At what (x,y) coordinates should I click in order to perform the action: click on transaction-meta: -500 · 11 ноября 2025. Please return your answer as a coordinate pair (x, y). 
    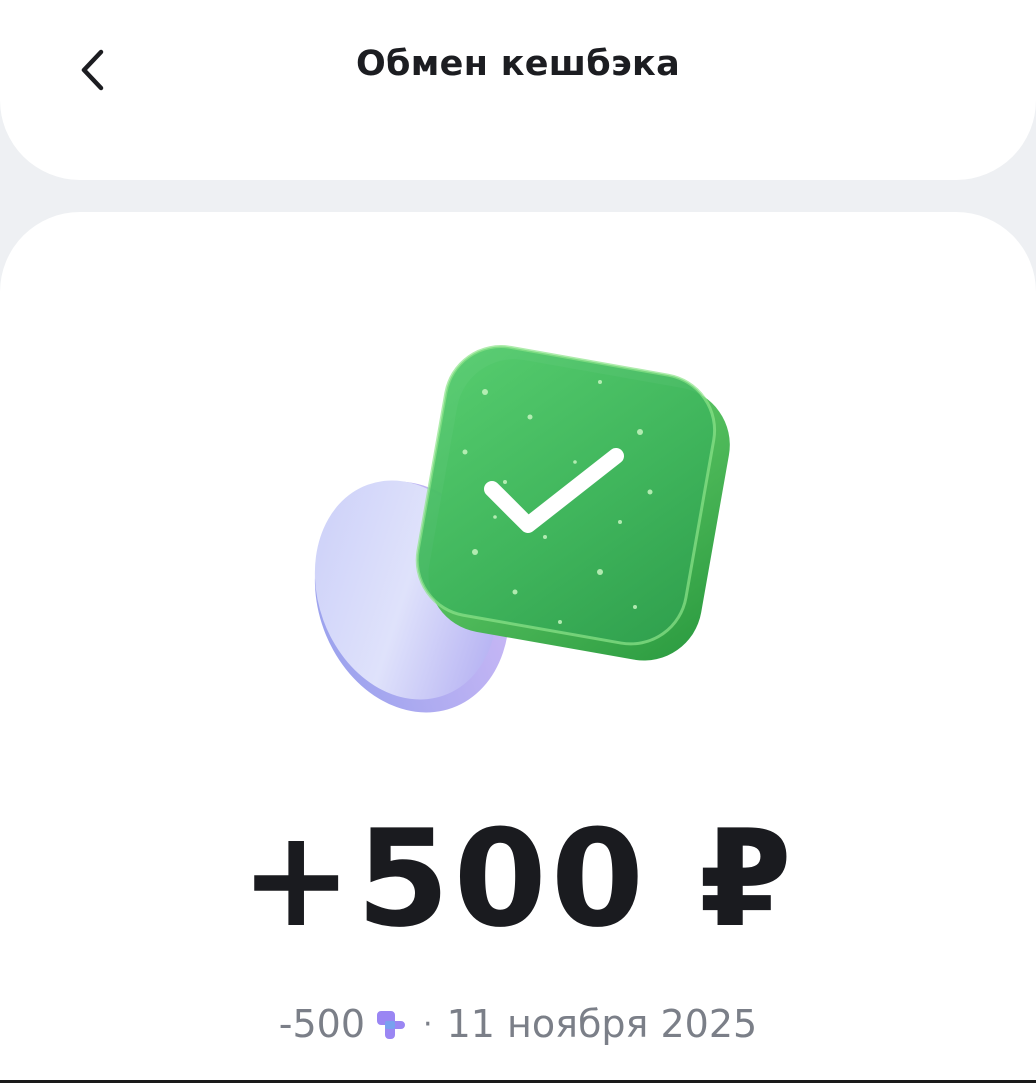
    Looking at the image, I should click on (518, 1024).